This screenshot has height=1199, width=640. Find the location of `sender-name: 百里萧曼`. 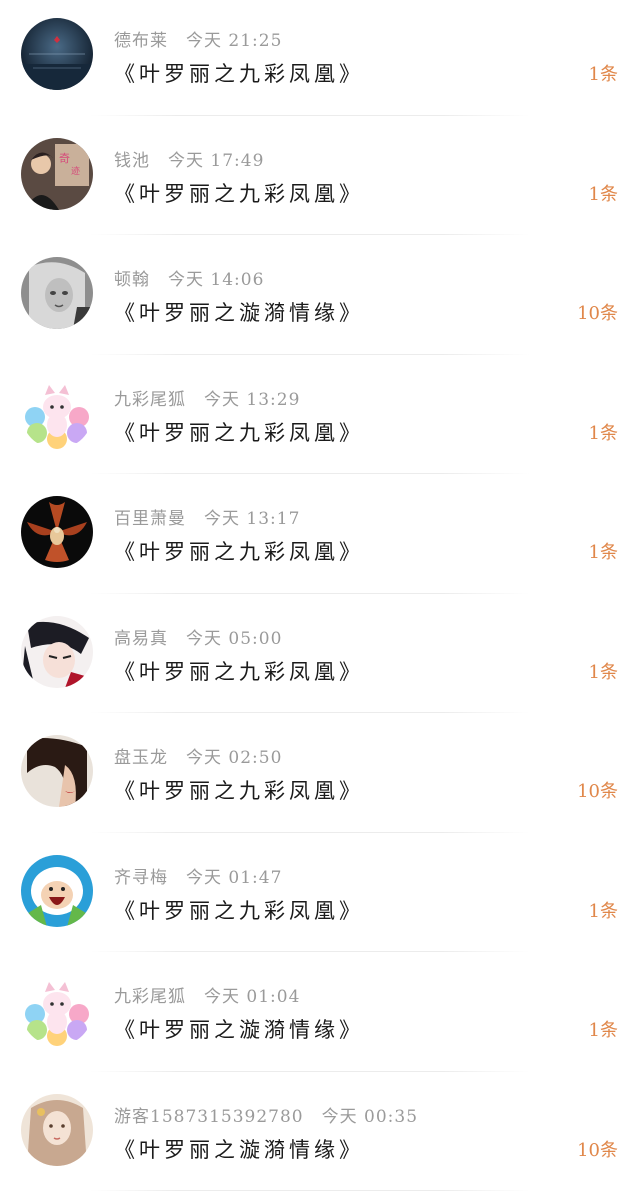

sender-name: 百里萧曼 is located at coordinates (150, 519).